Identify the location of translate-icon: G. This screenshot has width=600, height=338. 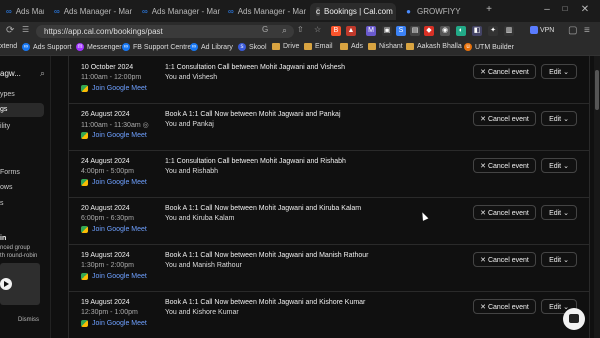
(265, 29).